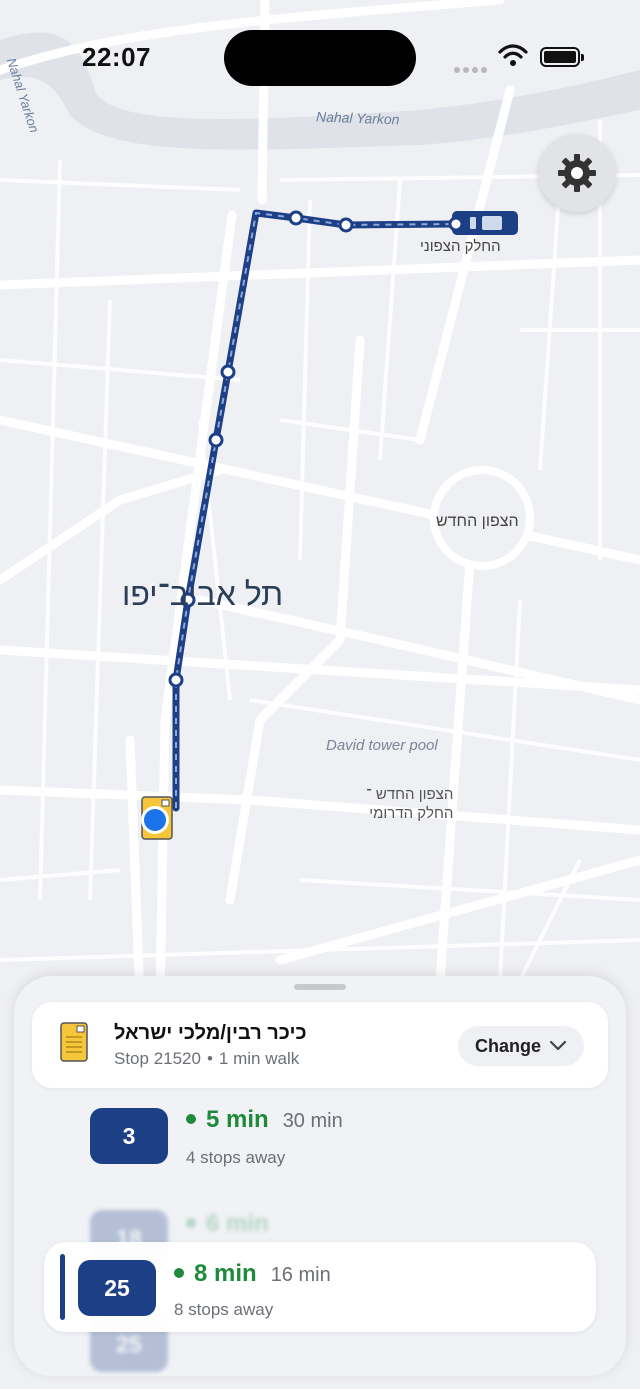 Image resolution: width=640 pixels, height=1389 pixels. What do you see at coordinates (62, 1287) in the screenshot?
I see `selected-indicator` at bounding box center [62, 1287].